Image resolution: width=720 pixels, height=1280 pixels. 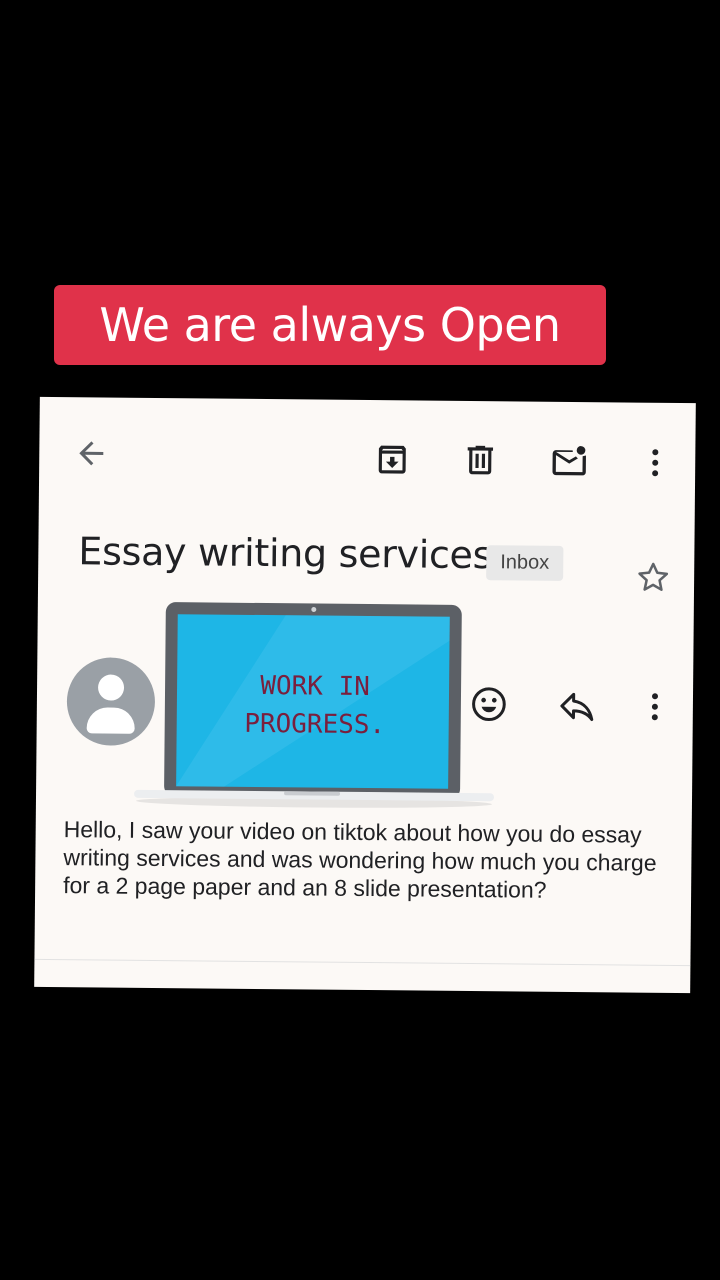 What do you see at coordinates (489, 704) in the screenshot?
I see `emoji-icon` at bounding box center [489, 704].